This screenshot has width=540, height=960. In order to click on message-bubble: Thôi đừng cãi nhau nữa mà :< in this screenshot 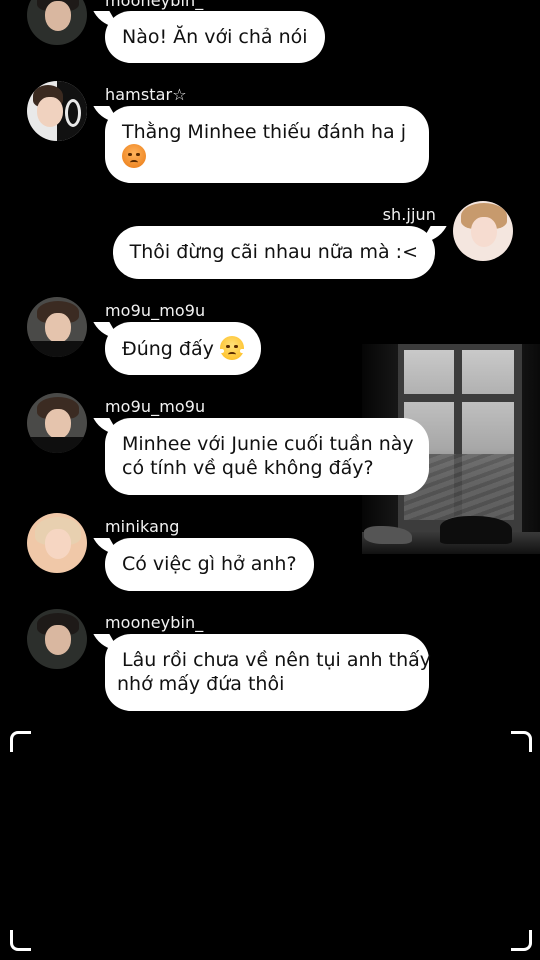, I will do `click(273, 252)`.